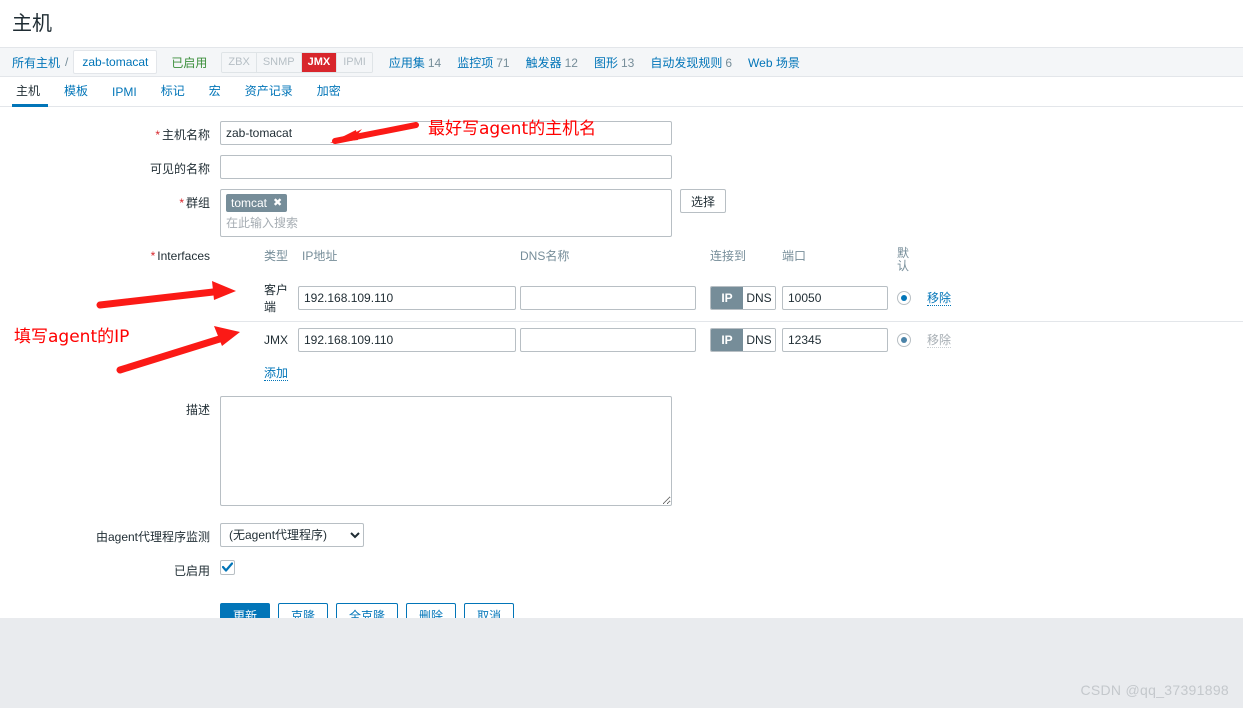  I want to click on interface-dns-input-jmx, so click(608, 340).